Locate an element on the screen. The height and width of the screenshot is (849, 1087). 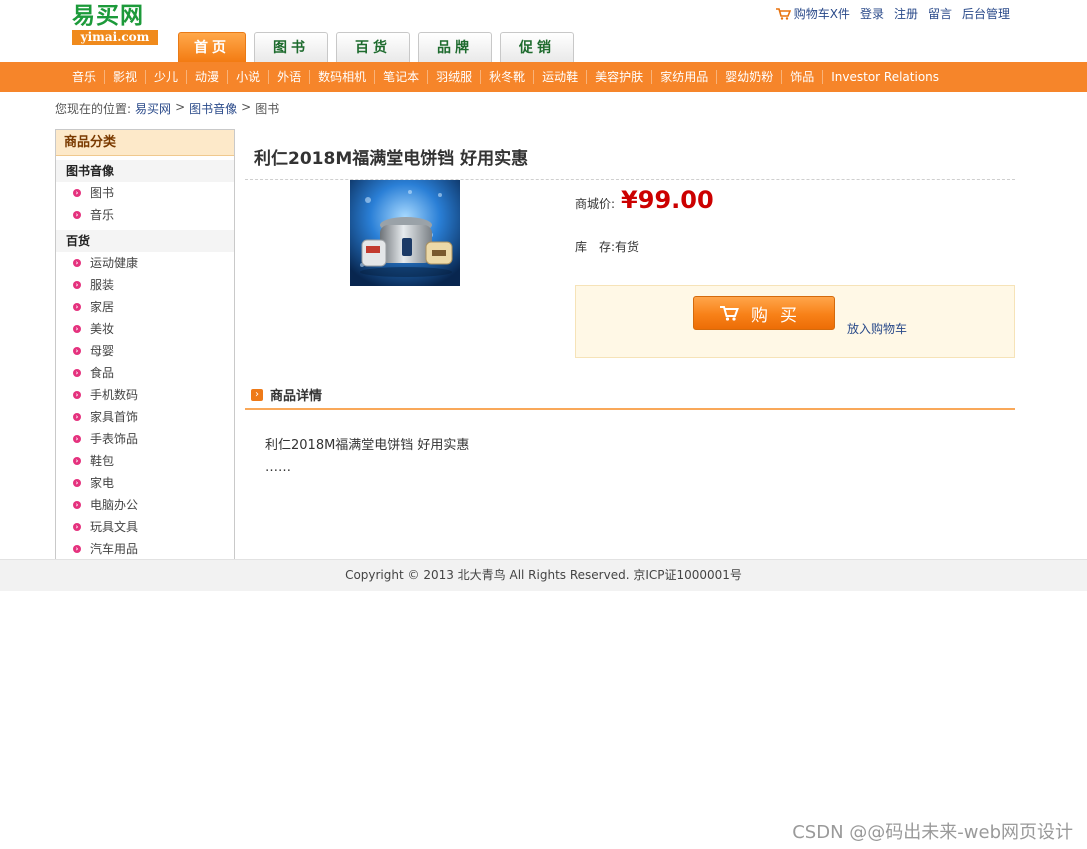
price-value: ¥99.00 is located at coordinates (667, 200).